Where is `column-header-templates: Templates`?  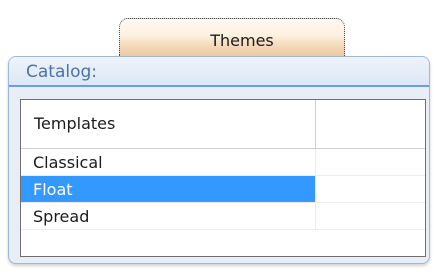
column-header-templates: Templates is located at coordinates (75, 123).